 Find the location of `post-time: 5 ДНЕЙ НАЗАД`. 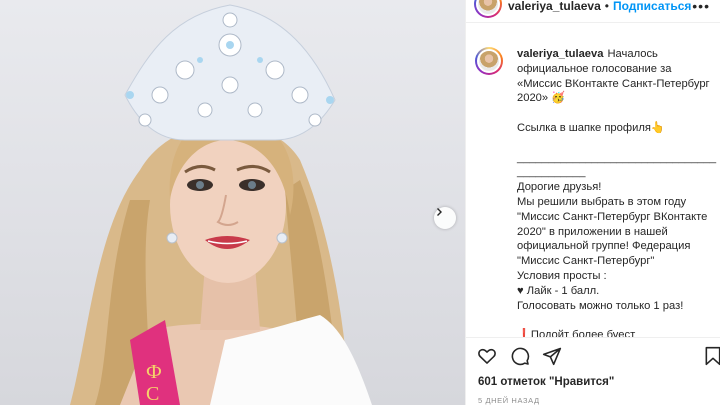

post-time: 5 ДНЕЙ НАЗАД is located at coordinates (509, 400).